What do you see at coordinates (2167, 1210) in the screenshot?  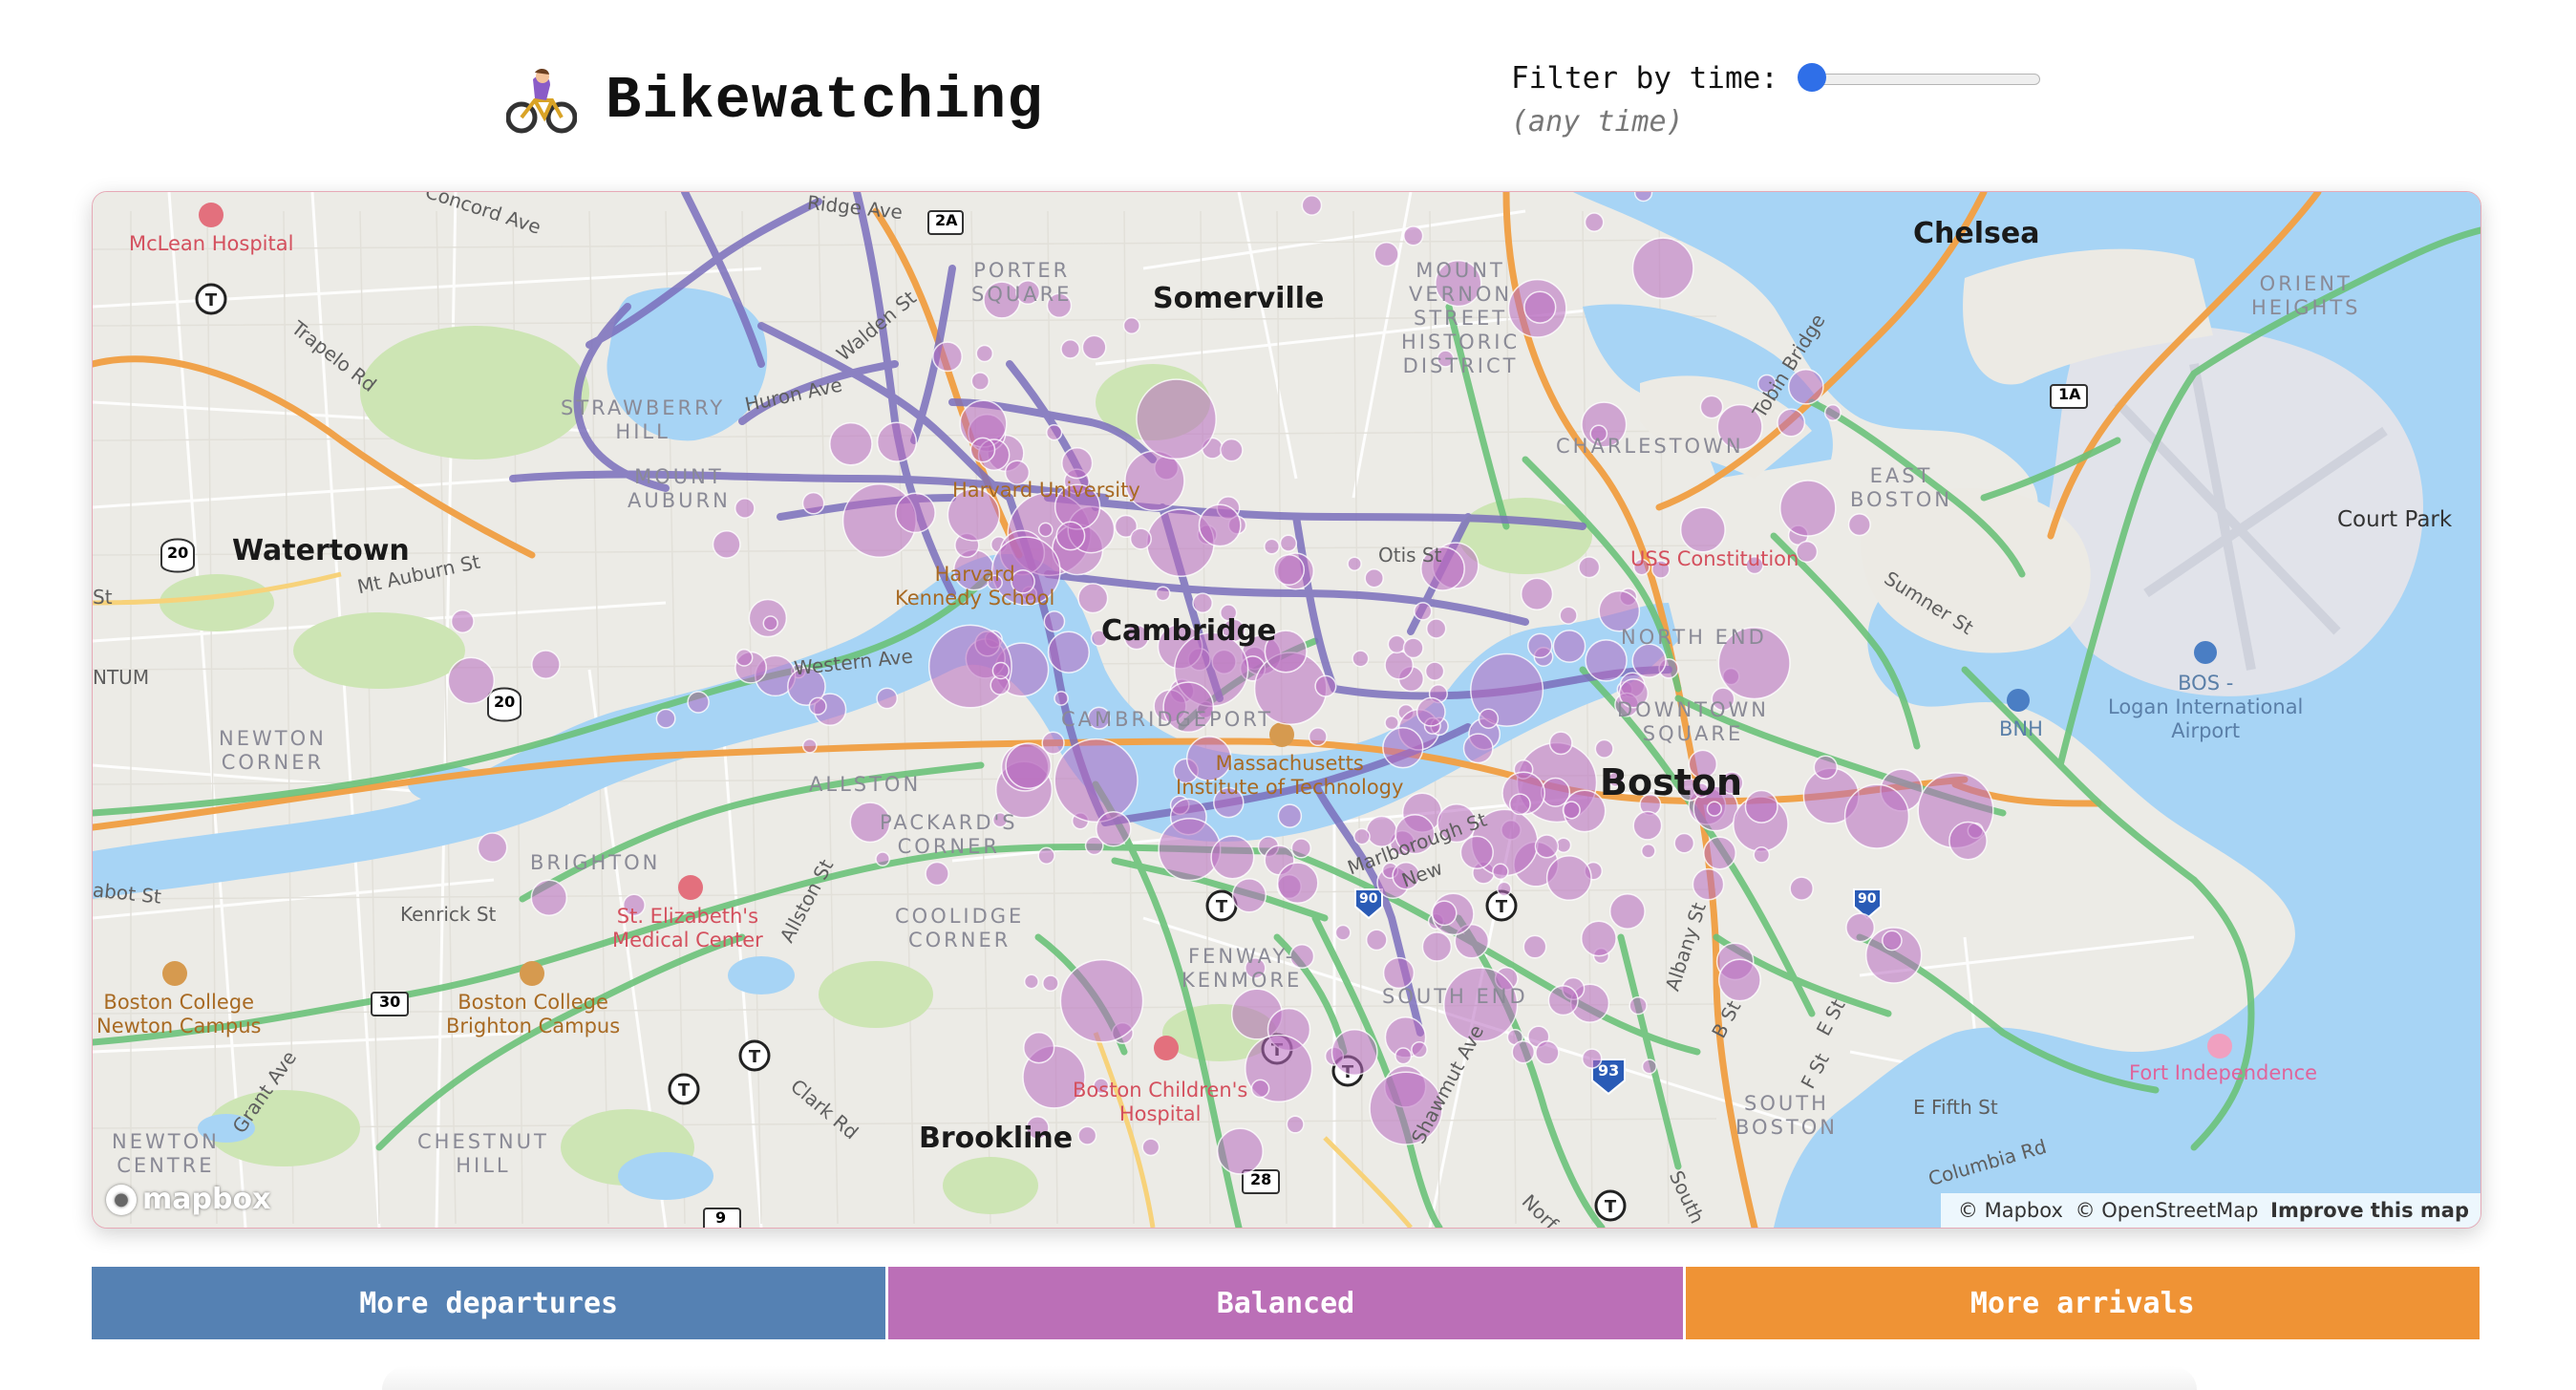 I see `attribution-osm-link: © OpenStreetMap` at bounding box center [2167, 1210].